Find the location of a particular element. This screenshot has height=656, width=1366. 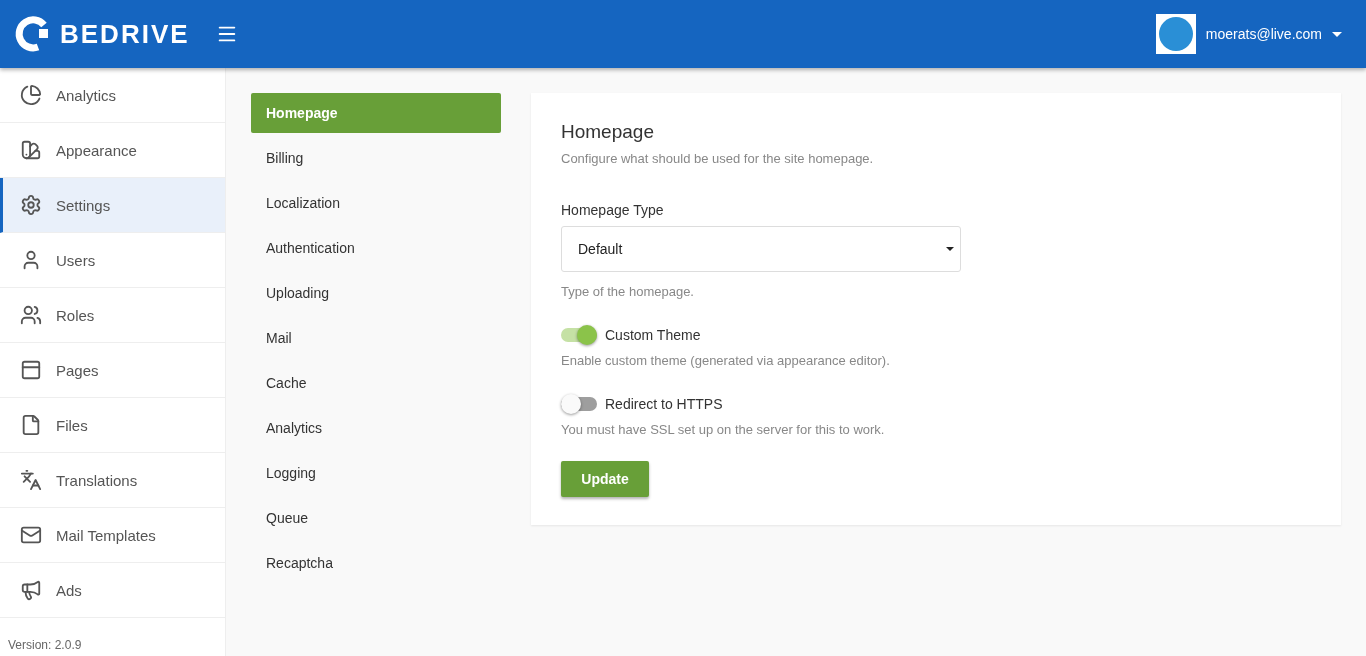

toggle-label: Custom Theme is located at coordinates (653, 335).